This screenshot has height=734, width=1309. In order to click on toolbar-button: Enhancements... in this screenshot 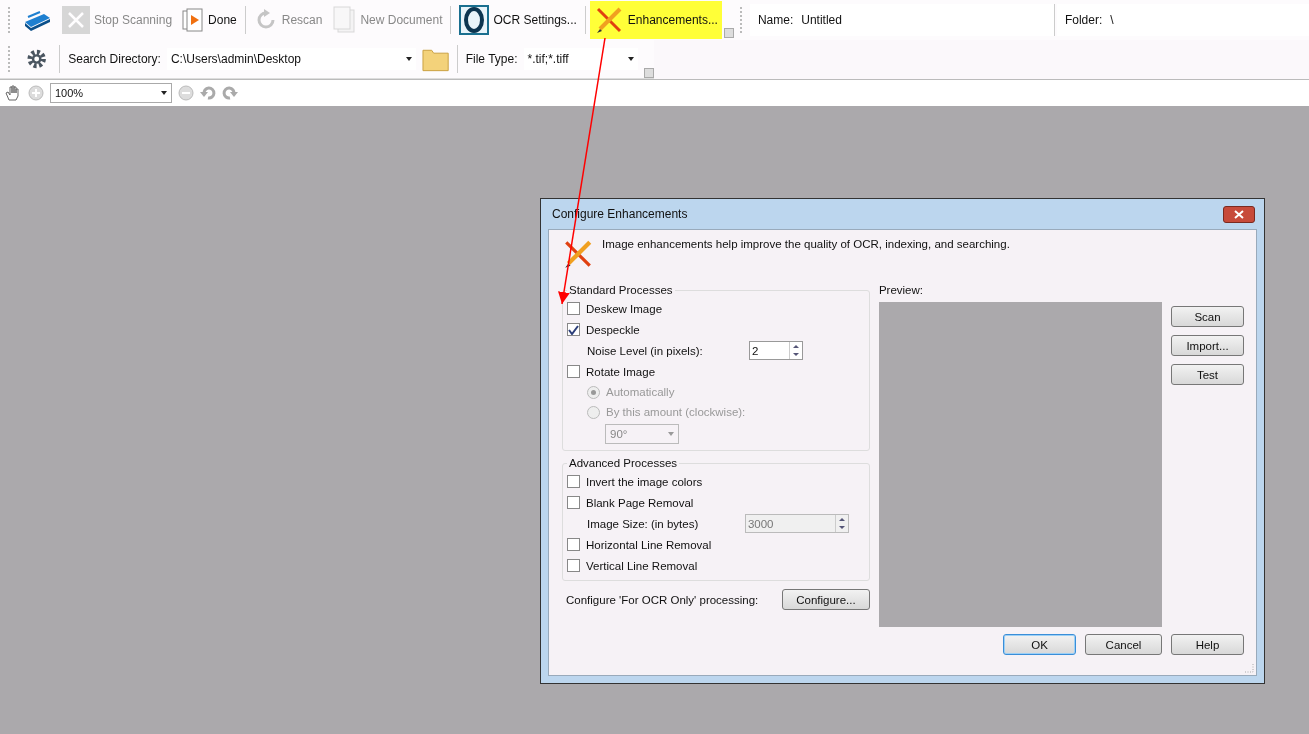, I will do `click(655, 20)`.